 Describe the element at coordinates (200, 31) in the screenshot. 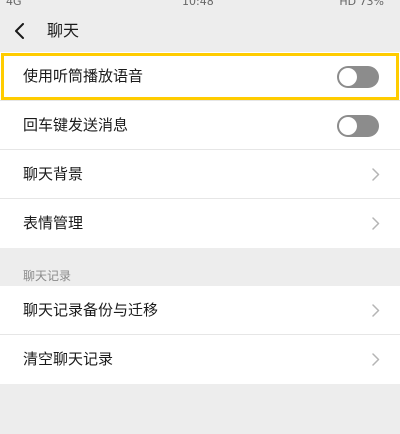

I see `nav-bar: 聊天` at that location.